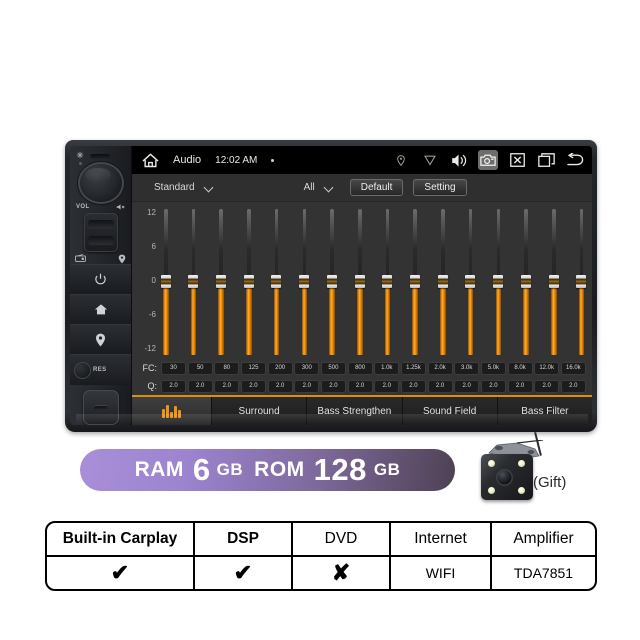 Image resolution: width=640 pixels, height=640 pixels. Describe the element at coordinates (280, 368) in the screenshot. I see `fc-cell: 200` at that location.